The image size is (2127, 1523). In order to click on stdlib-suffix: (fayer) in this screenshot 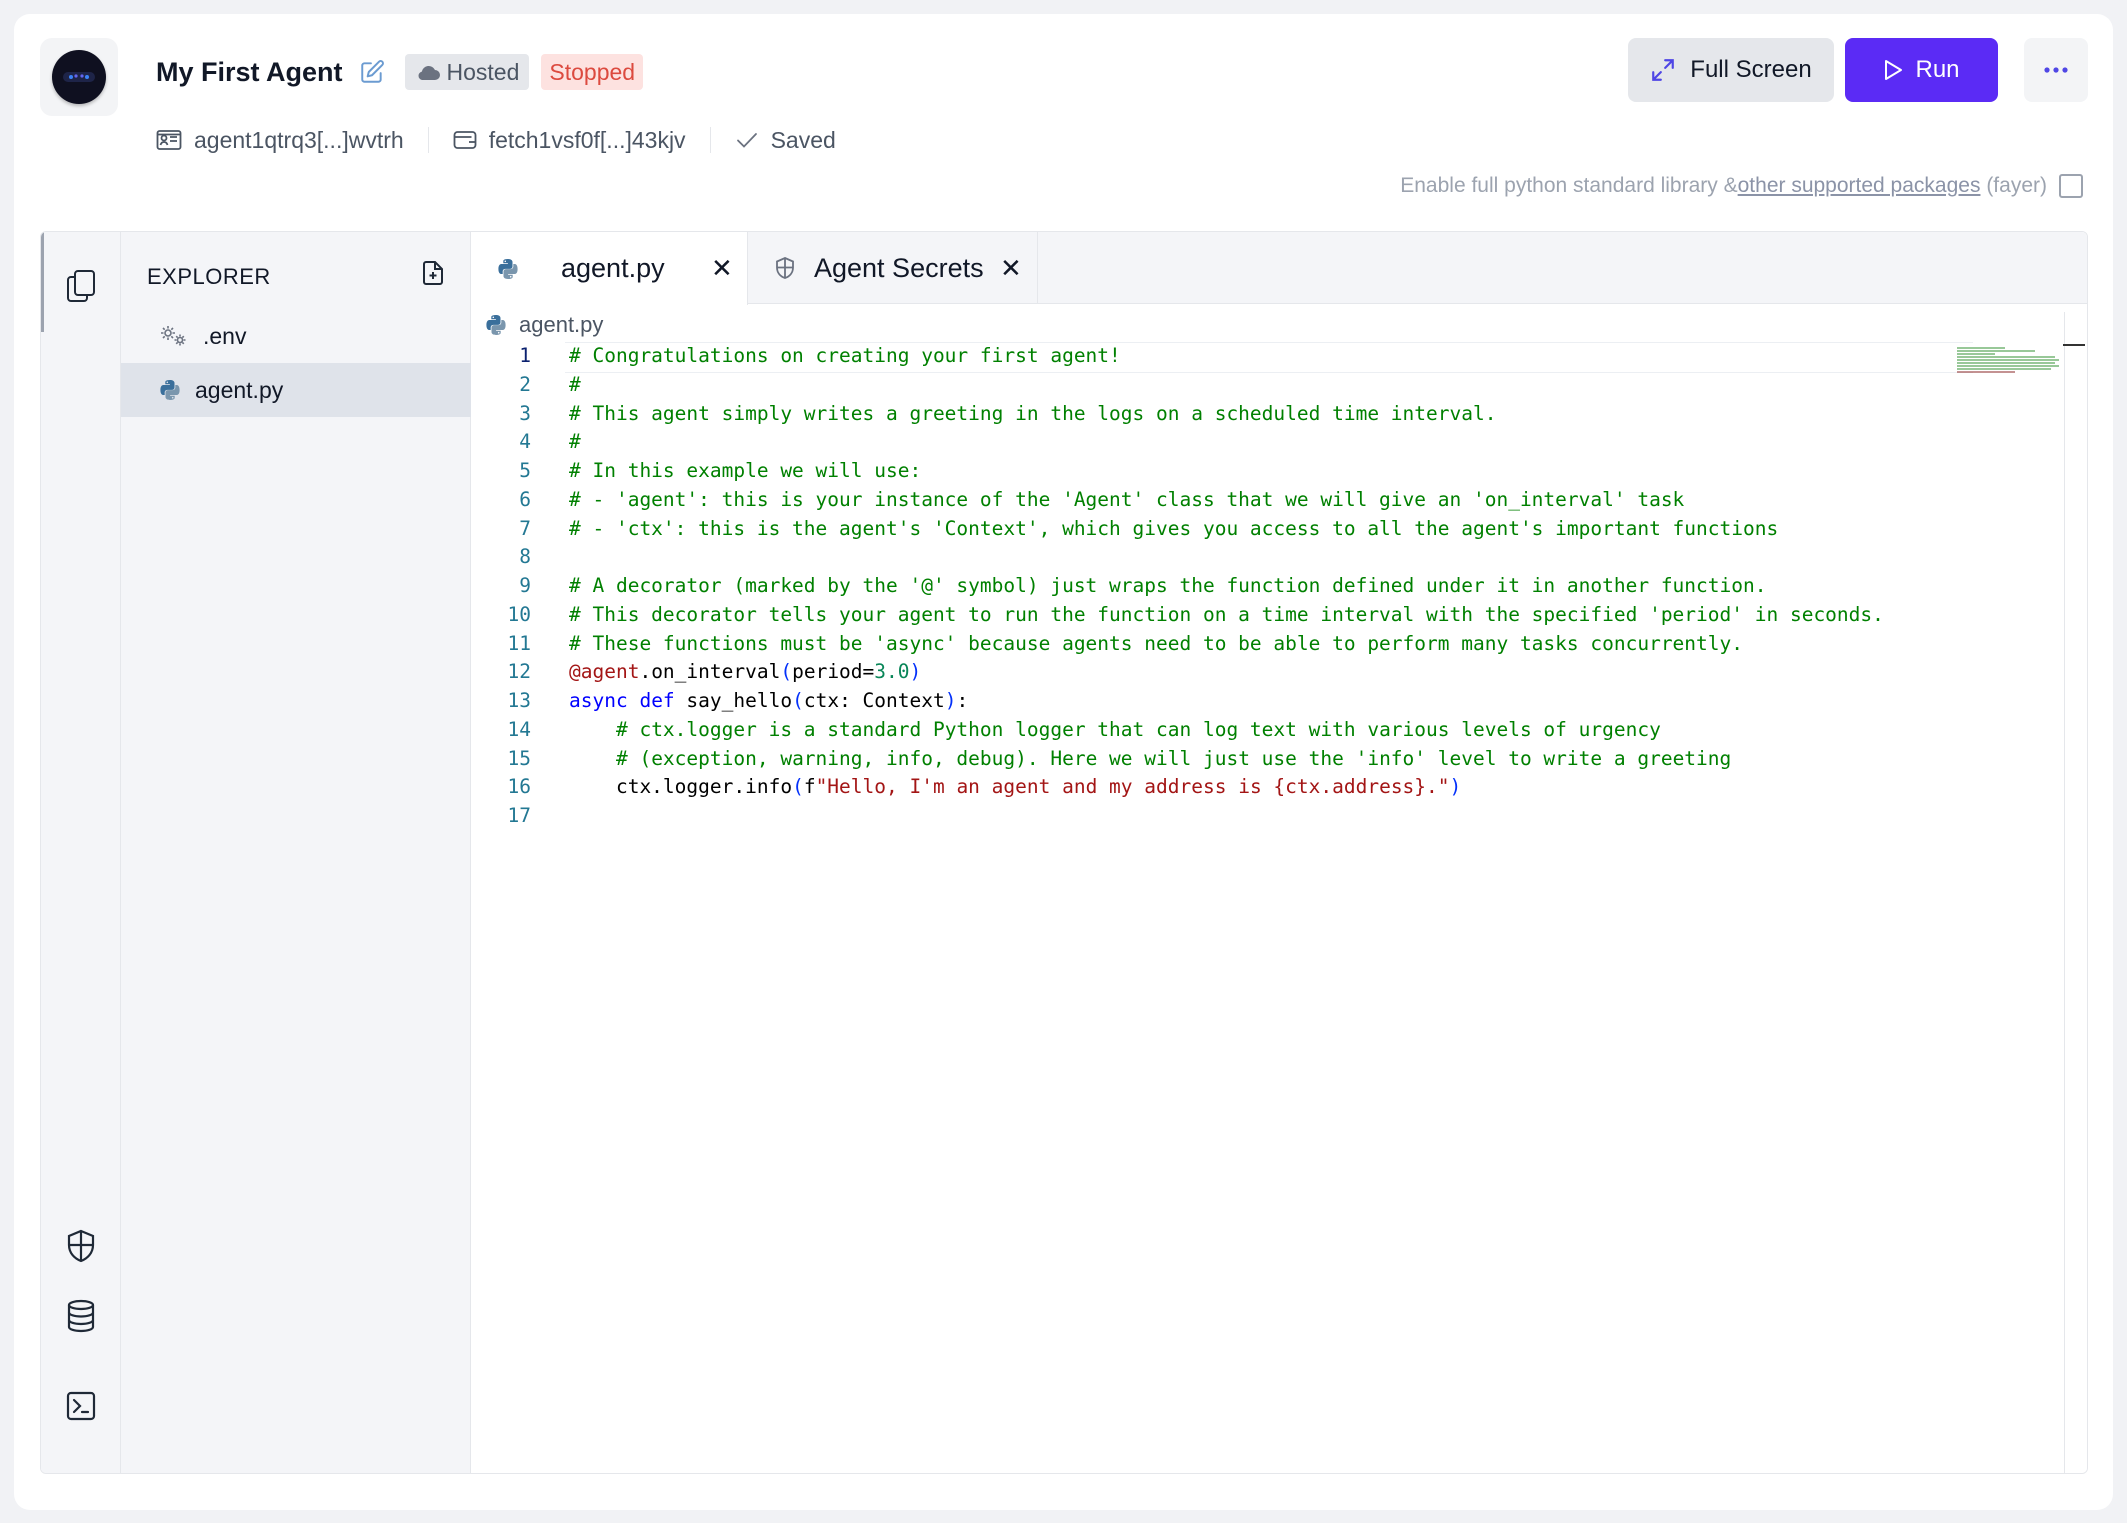, I will do `click(2016, 185)`.